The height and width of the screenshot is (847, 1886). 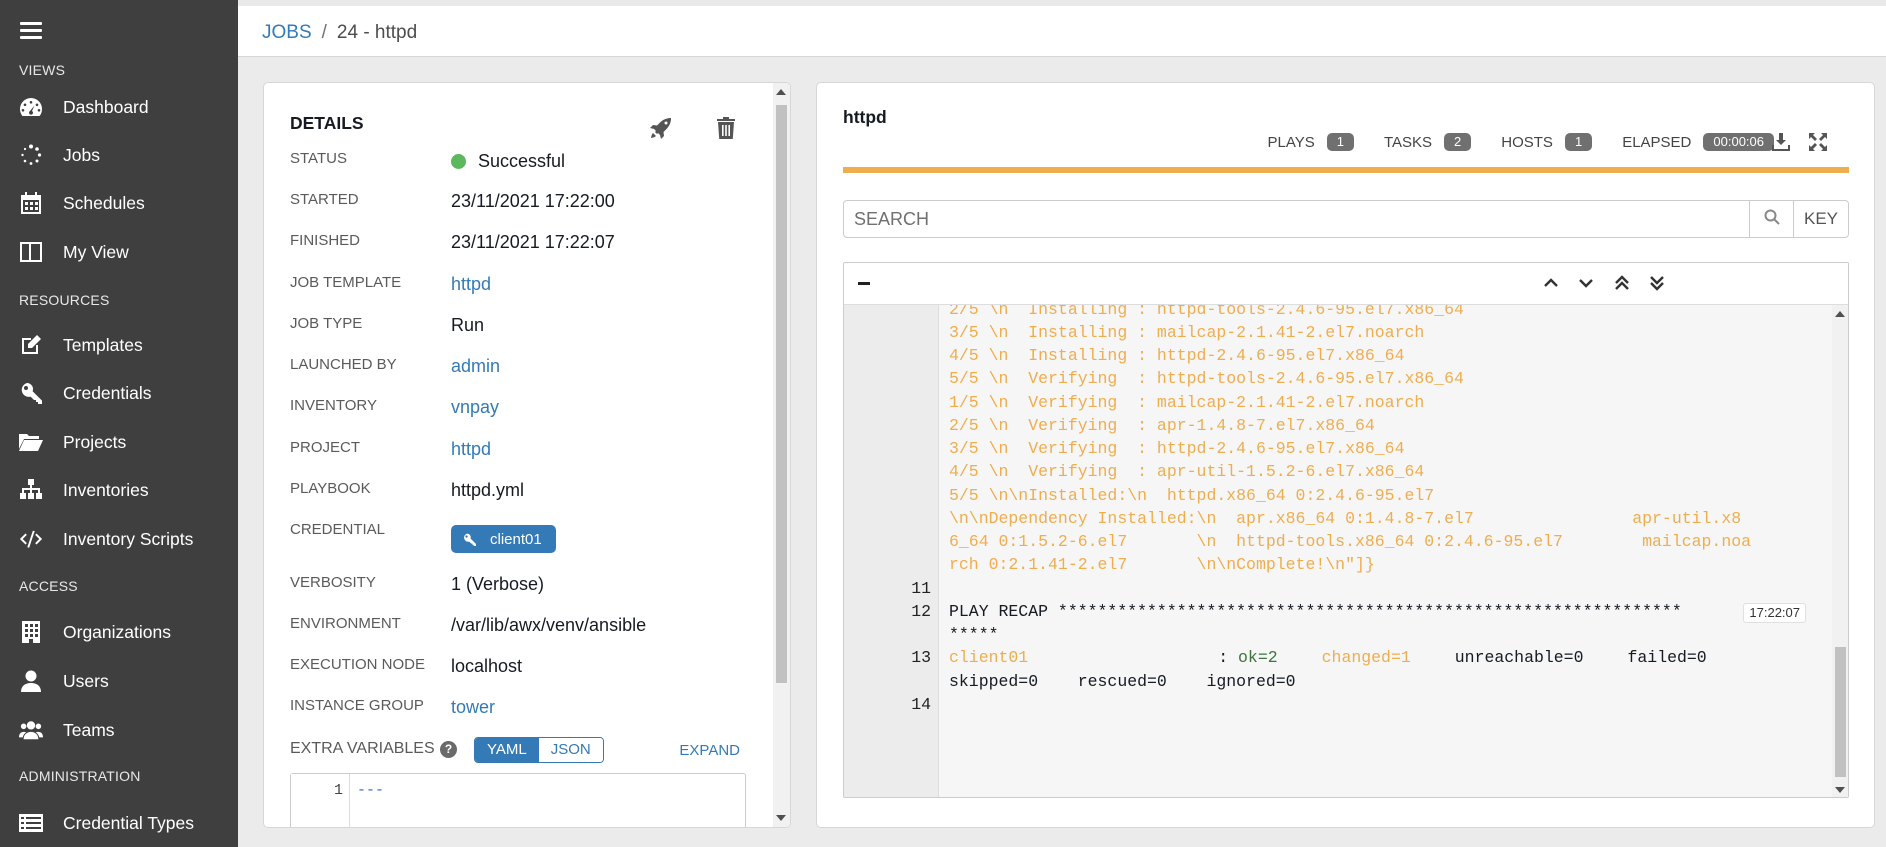 I want to click on hosts-label: HOSTS, so click(x=1527, y=142).